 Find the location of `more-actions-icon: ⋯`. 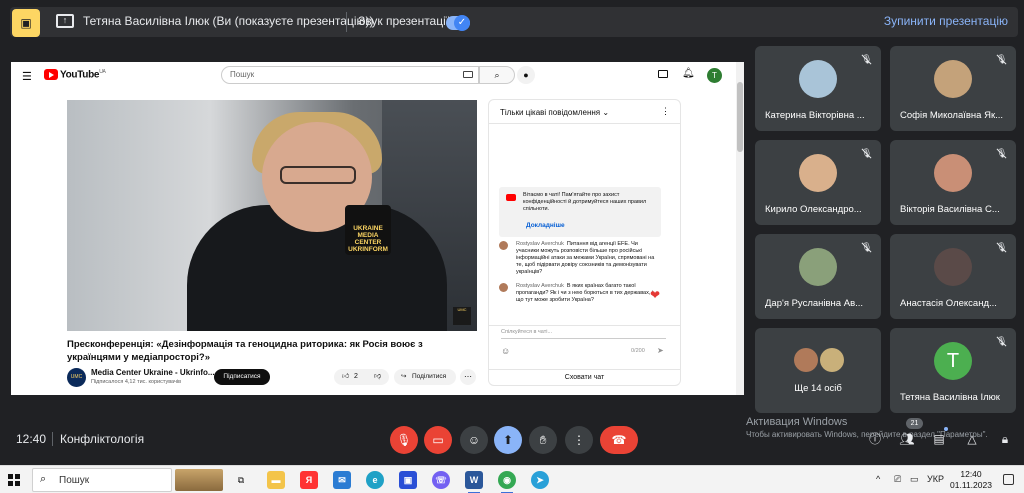

more-actions-icon: ⋯ is located at coordinates (468, 377).